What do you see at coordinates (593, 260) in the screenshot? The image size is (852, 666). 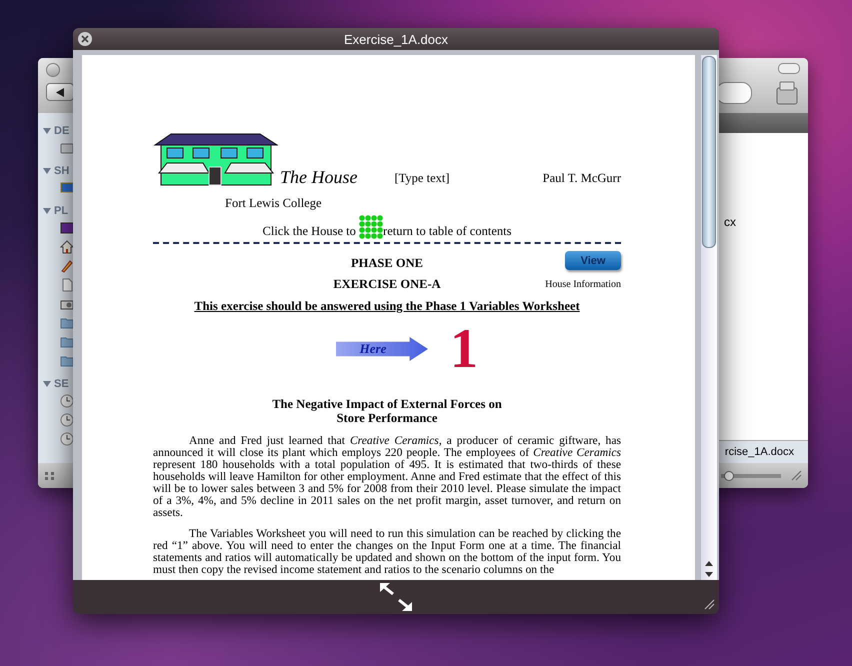 I see `view-button: View` at bounding box center [593, 260].